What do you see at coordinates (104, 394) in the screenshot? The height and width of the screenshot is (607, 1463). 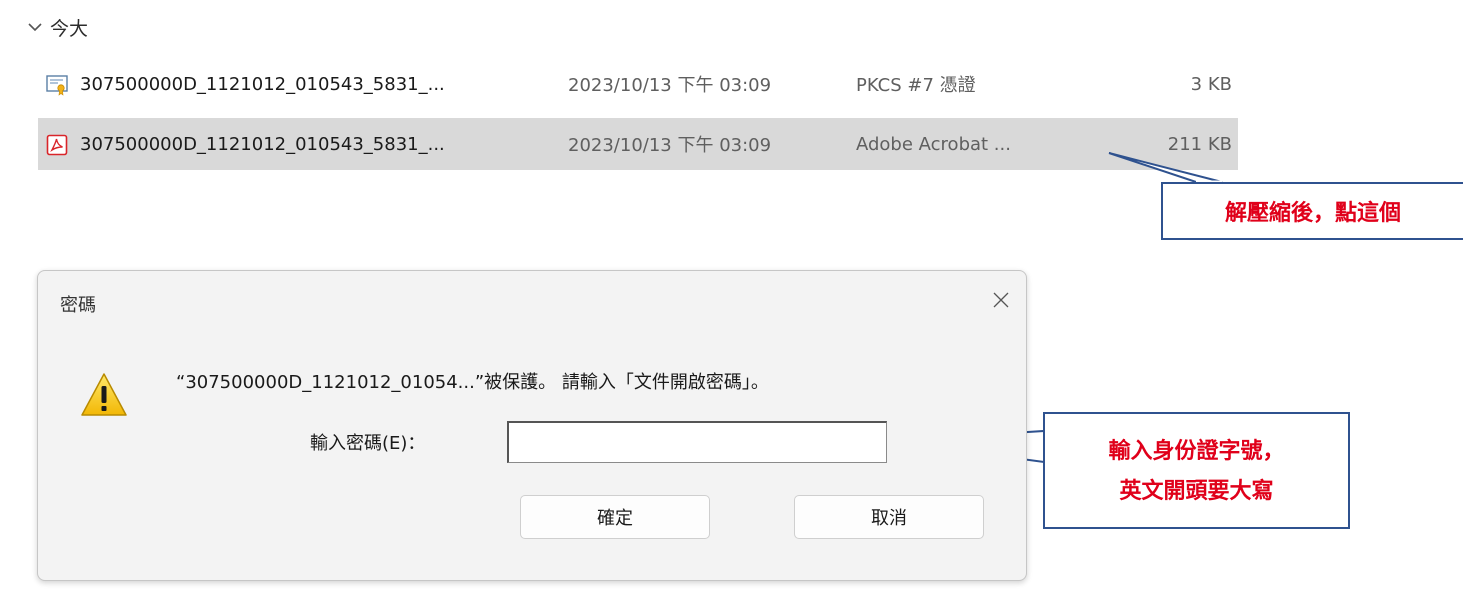 I see `warning-icon` at bounding box center [104, 394].